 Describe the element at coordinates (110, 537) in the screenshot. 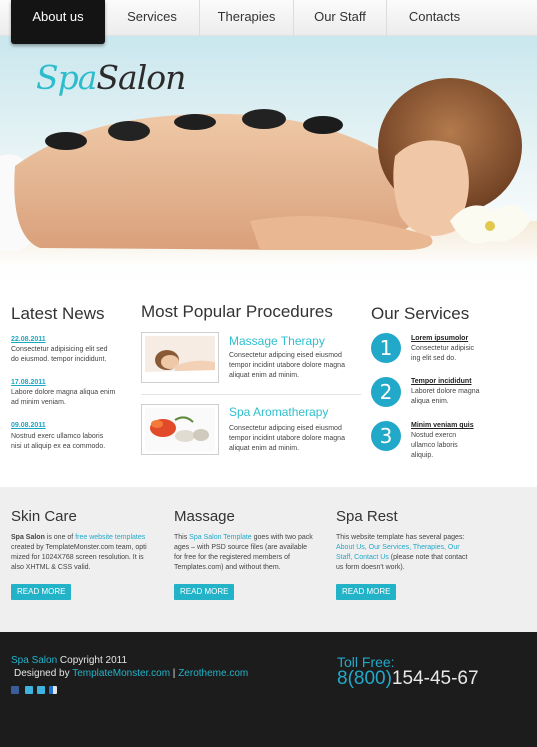

I see `free-templates-link: free website templates` at that location.